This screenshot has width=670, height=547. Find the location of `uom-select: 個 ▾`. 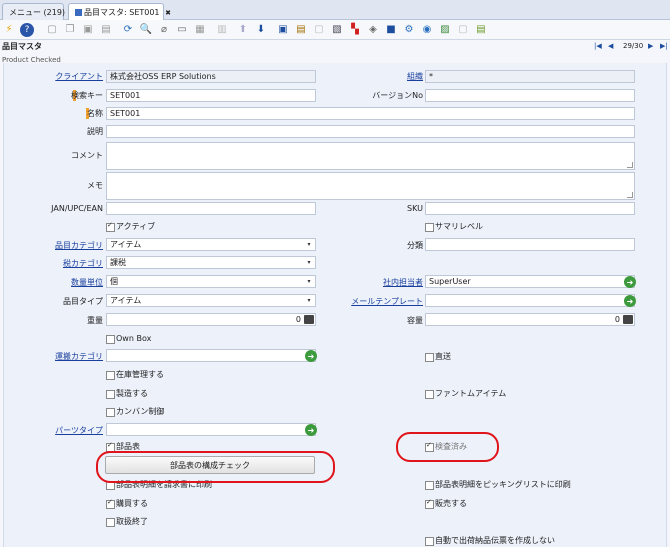

uom-select: 個 ▾ is located at coordinates (211, 281).